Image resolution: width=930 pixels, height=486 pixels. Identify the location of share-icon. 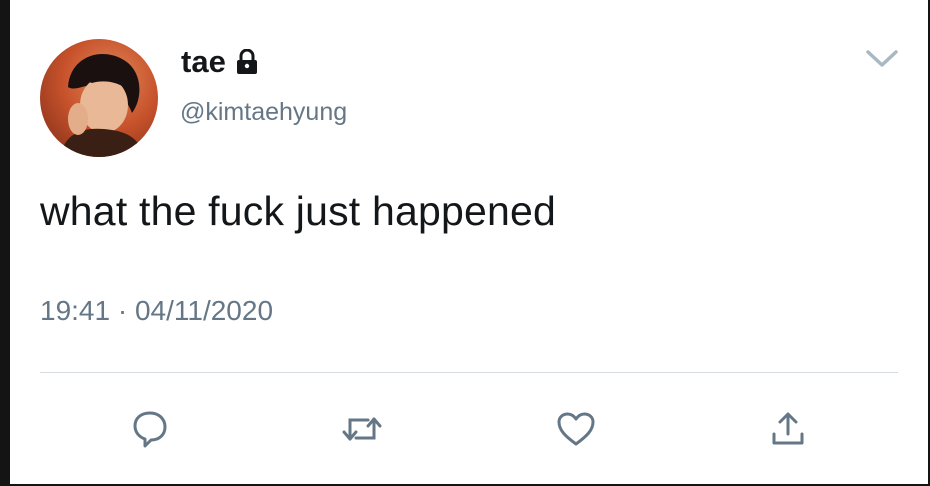
(788, 428).